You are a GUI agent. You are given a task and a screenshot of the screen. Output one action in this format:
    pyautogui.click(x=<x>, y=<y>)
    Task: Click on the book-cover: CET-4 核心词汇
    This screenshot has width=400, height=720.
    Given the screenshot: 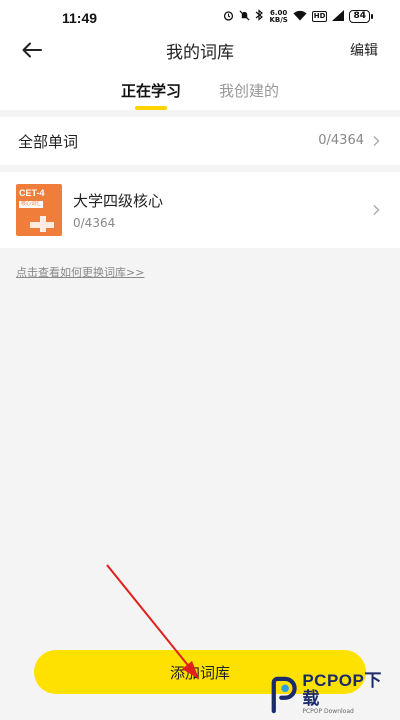 What is the action you would take?
    pyautogui.click(x=39, y=210)
    